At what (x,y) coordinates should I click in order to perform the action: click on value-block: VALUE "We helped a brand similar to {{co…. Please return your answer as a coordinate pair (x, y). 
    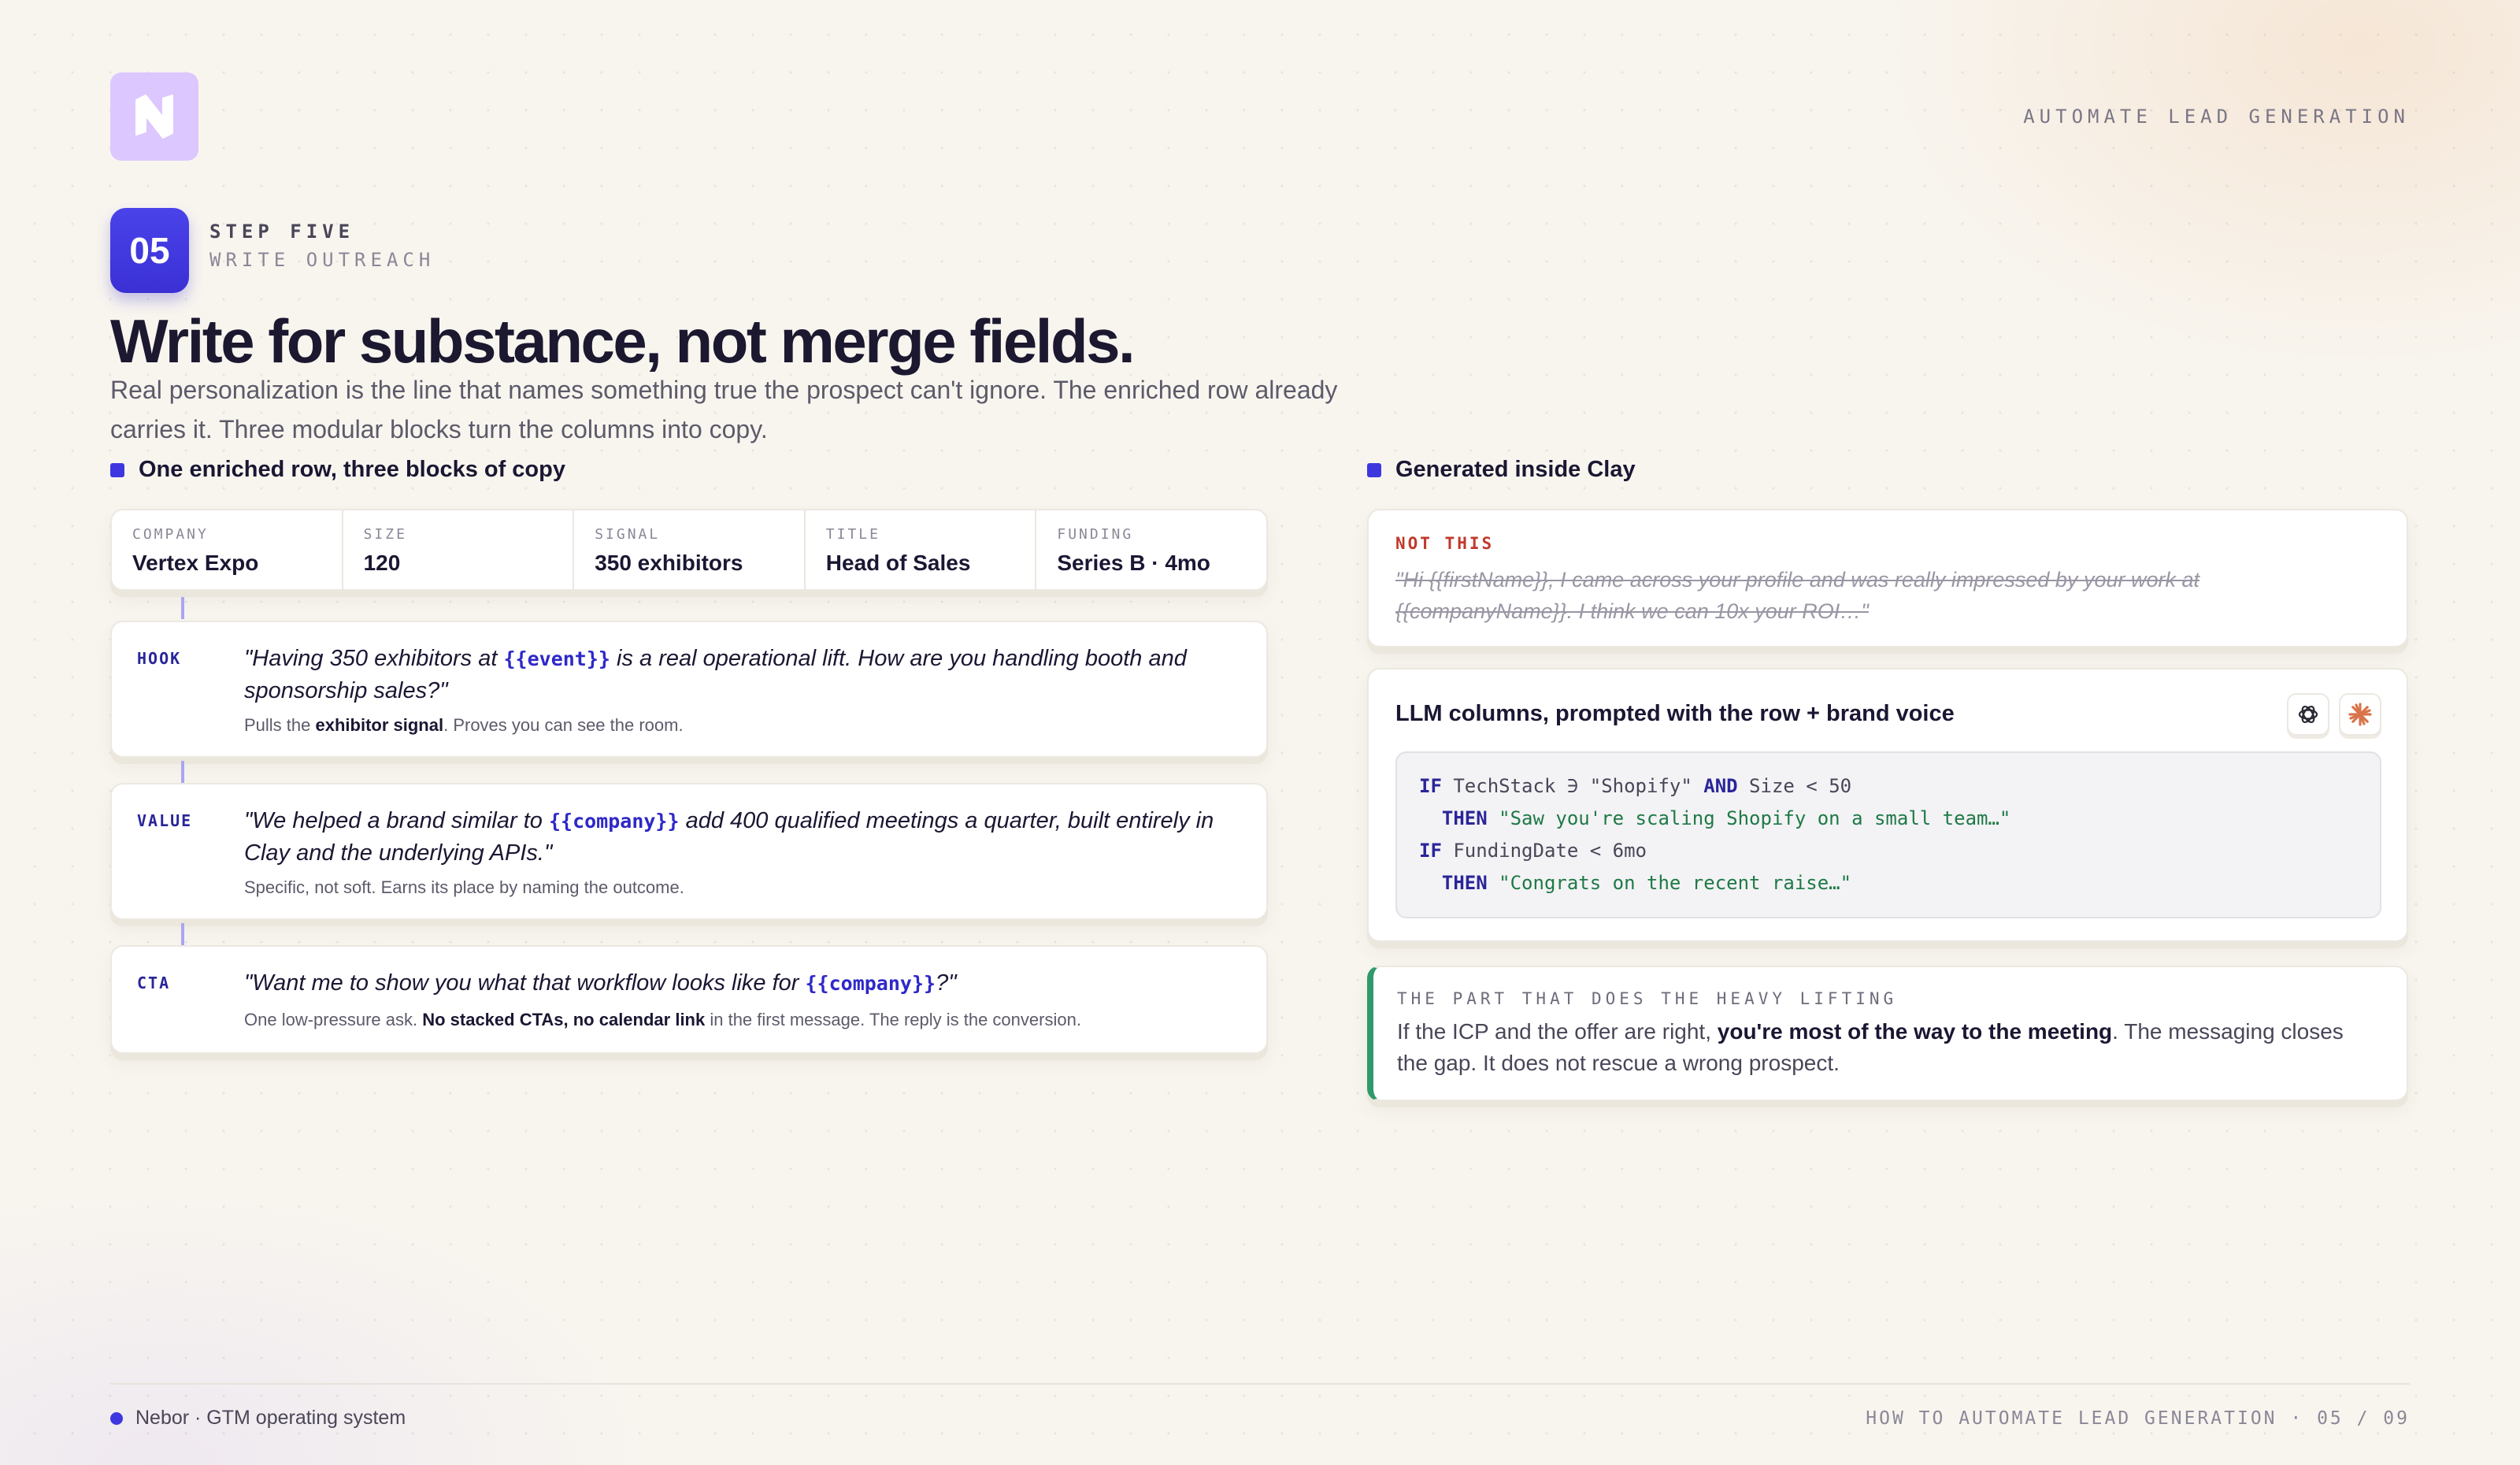
    Looking at the image, I should click on (689, 852).